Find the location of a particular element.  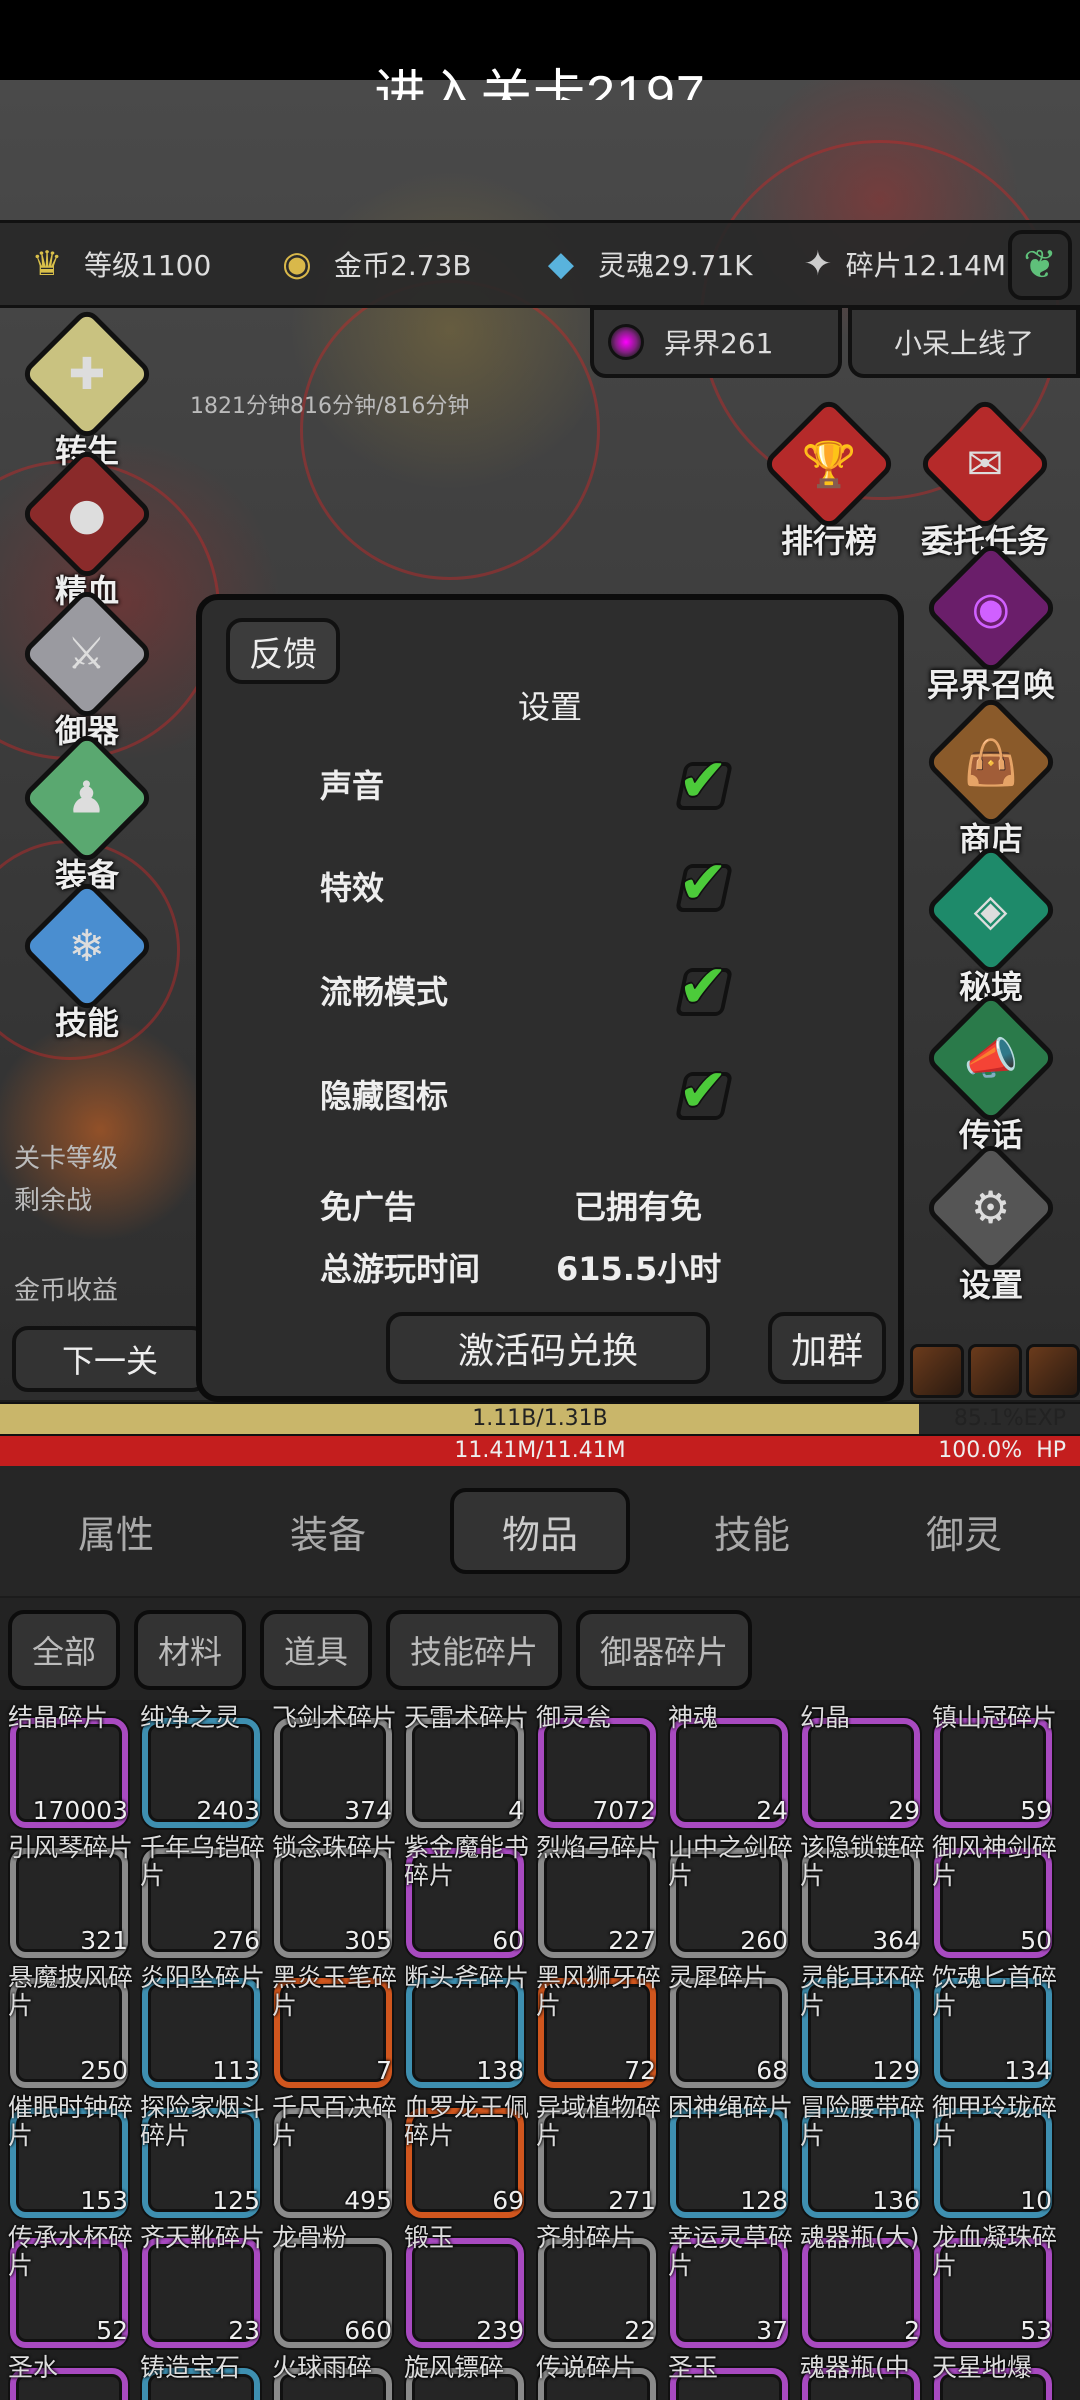

main-tabs: 属性 装备 物品 技能 御灵 is located at coordinates (540, 1531).